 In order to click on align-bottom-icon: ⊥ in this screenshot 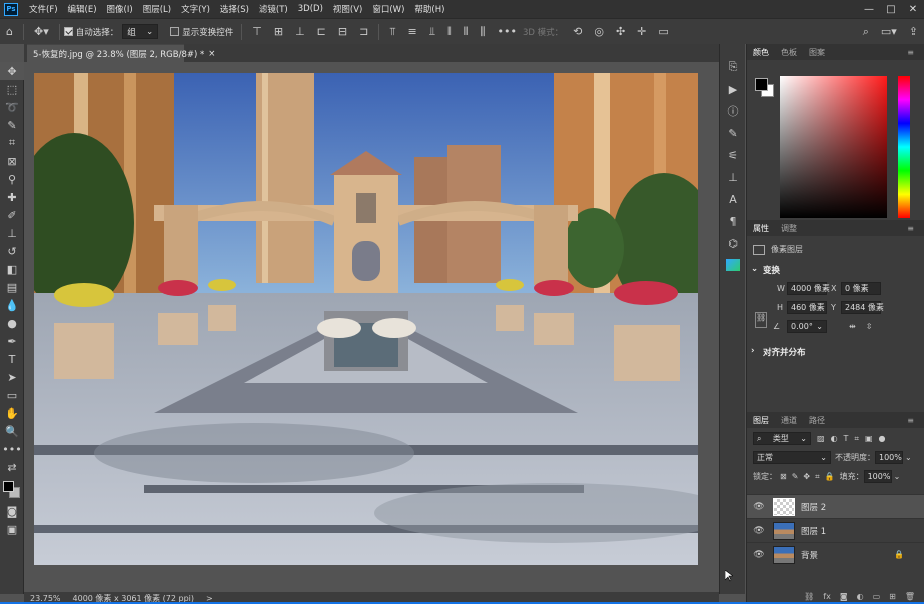, I will do `click(300, 31)`.